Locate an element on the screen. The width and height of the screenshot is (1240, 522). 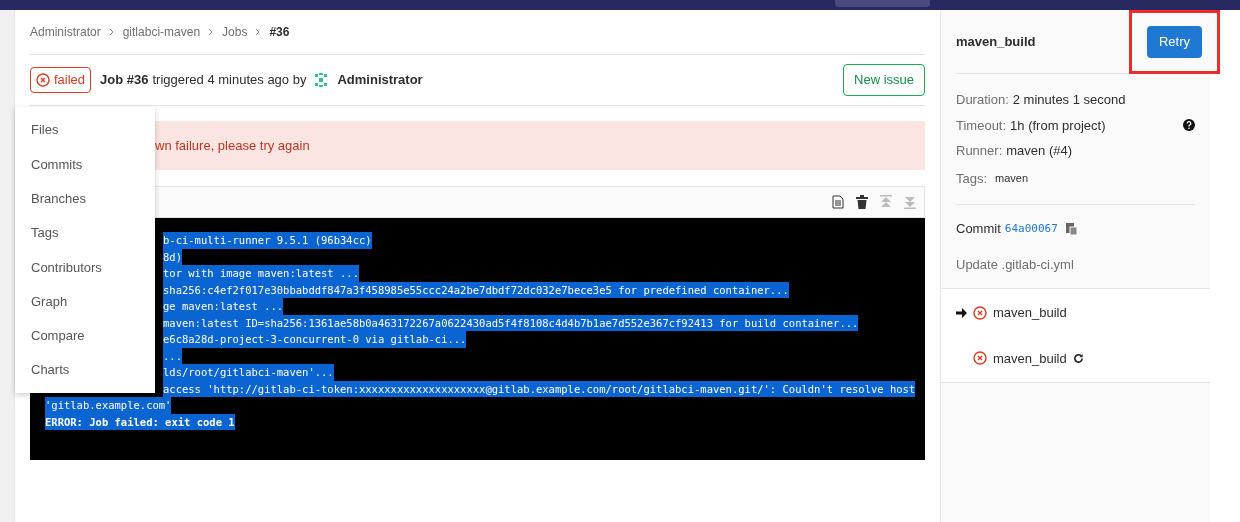
arrow-icon is located at coordinates (961, 312).